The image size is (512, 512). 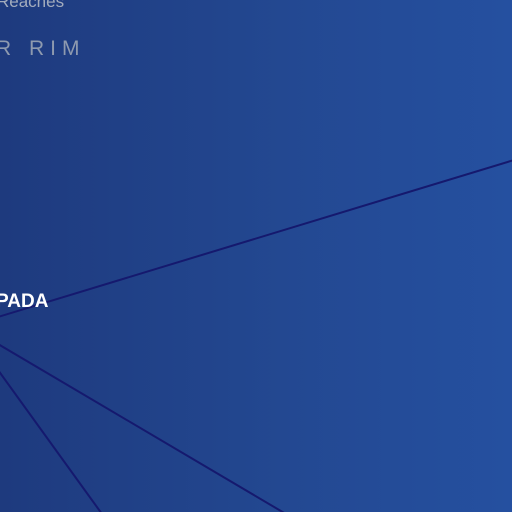 What do you see at coordinates (51, 441) in the screenshot?
I see `route-line-south` at bounding box center [51, 441].